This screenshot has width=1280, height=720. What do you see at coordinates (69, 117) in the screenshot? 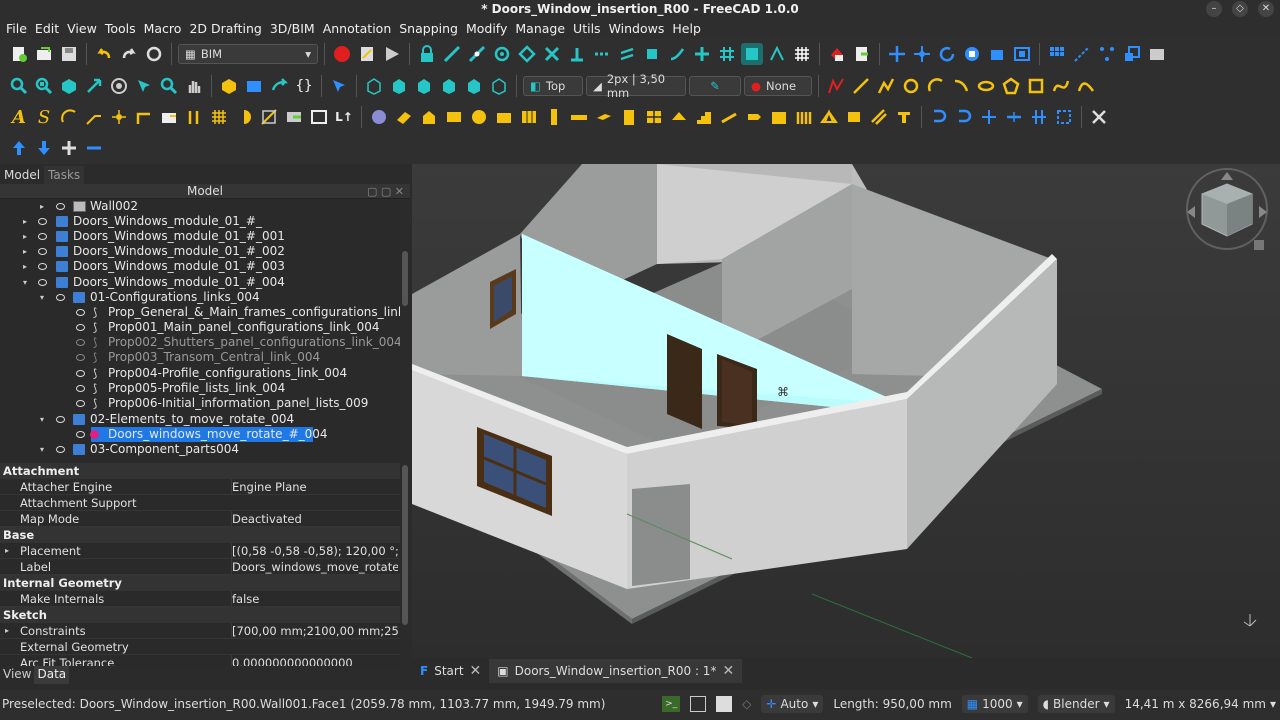
I see `dimension-icon` at bounding box center [69, 117].